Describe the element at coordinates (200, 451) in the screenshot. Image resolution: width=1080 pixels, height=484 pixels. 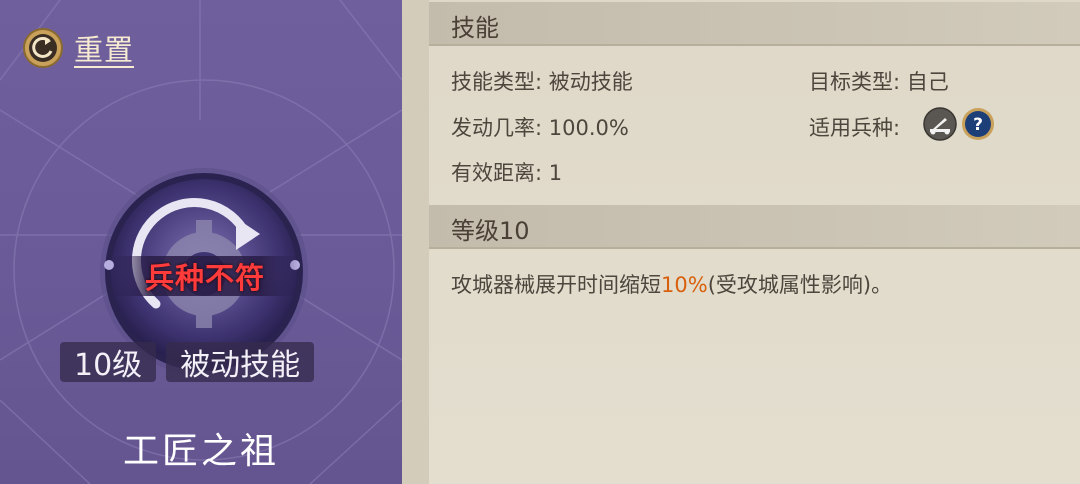
I see `skill-name: 工匠之祖` at that location.